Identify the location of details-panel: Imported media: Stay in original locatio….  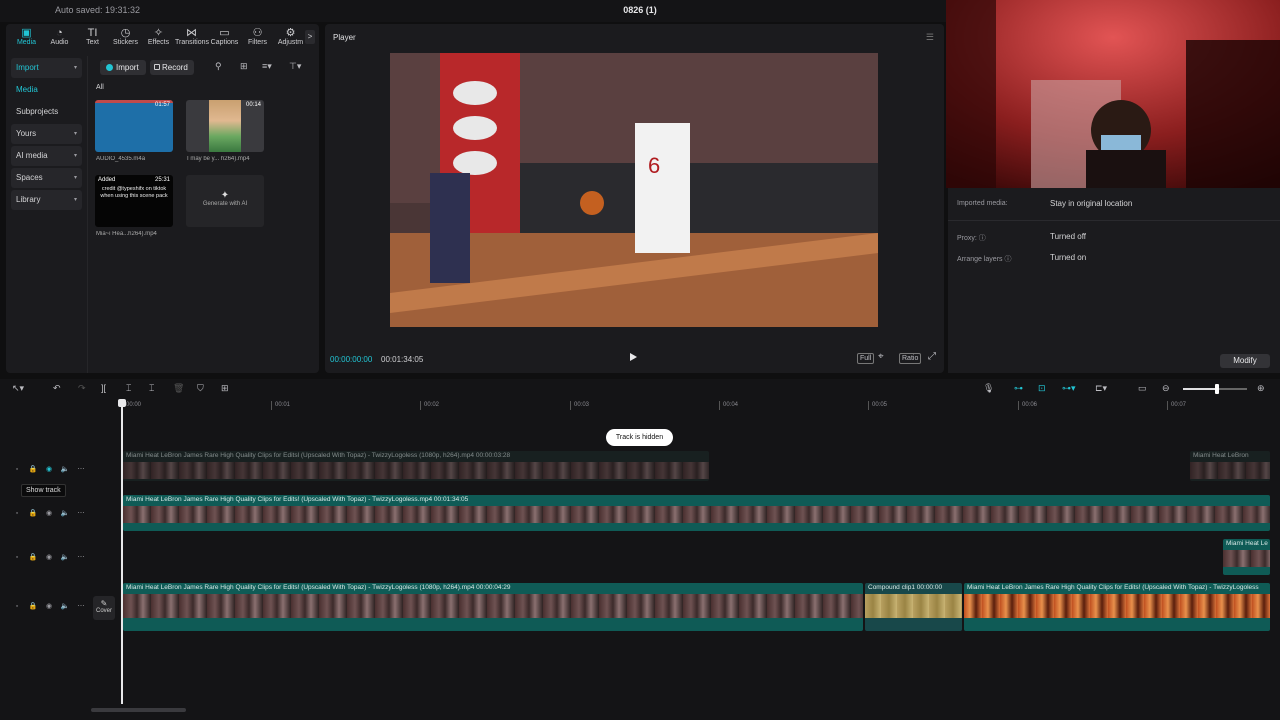
(1114, 280).